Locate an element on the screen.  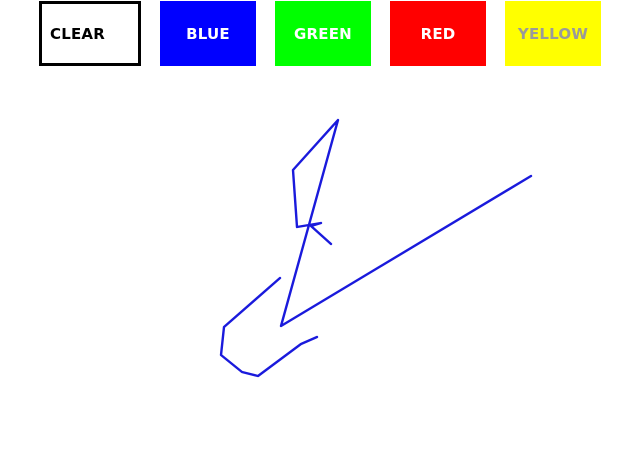
drawn-stroke is located at coordinates (269, 327).